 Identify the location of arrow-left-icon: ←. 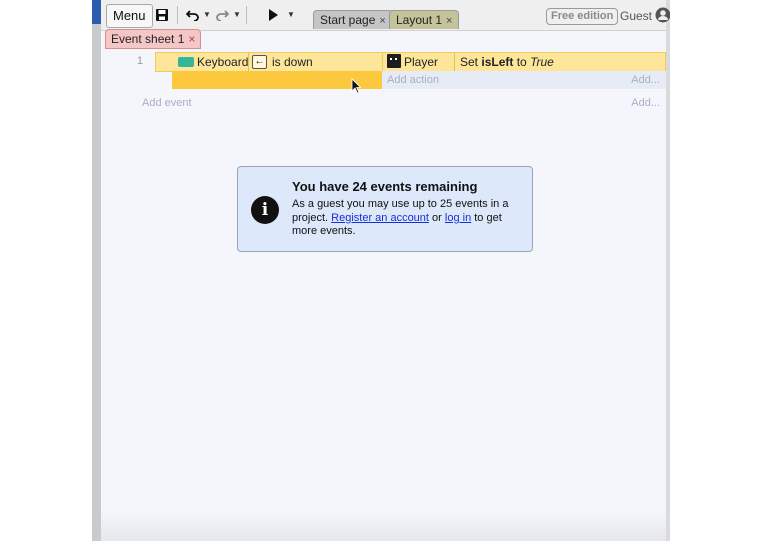
(259, 62).